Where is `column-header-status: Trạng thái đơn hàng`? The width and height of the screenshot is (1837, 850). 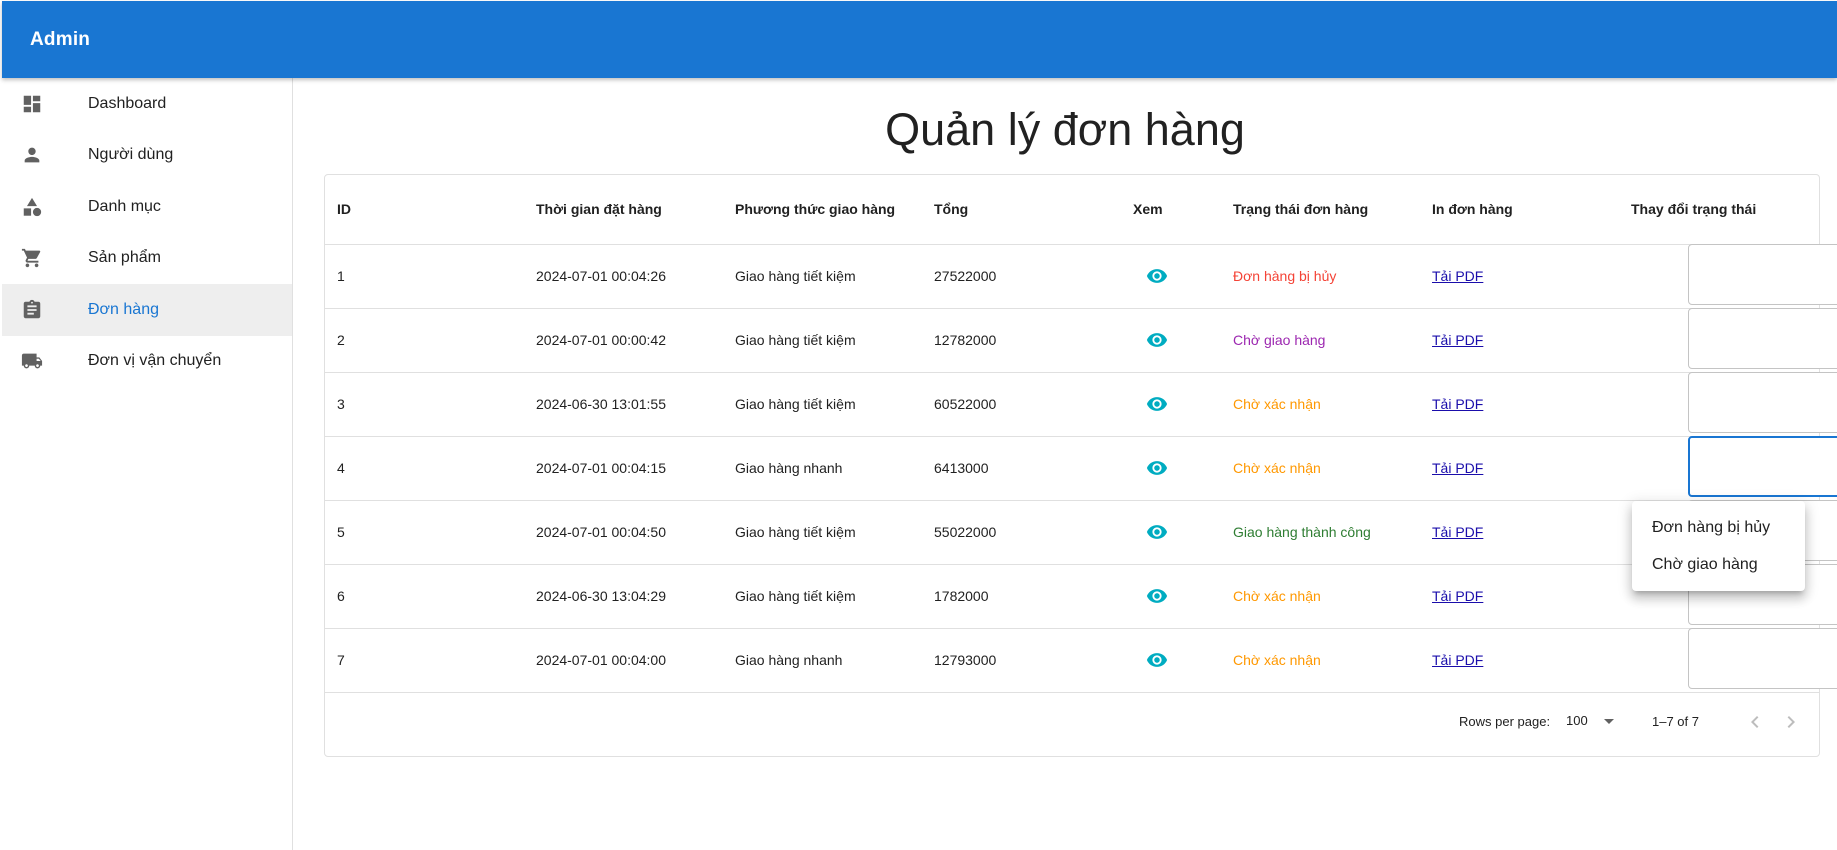
column-header-status: Trạng thái đơn hàng is located at coordinates (1300, 209).